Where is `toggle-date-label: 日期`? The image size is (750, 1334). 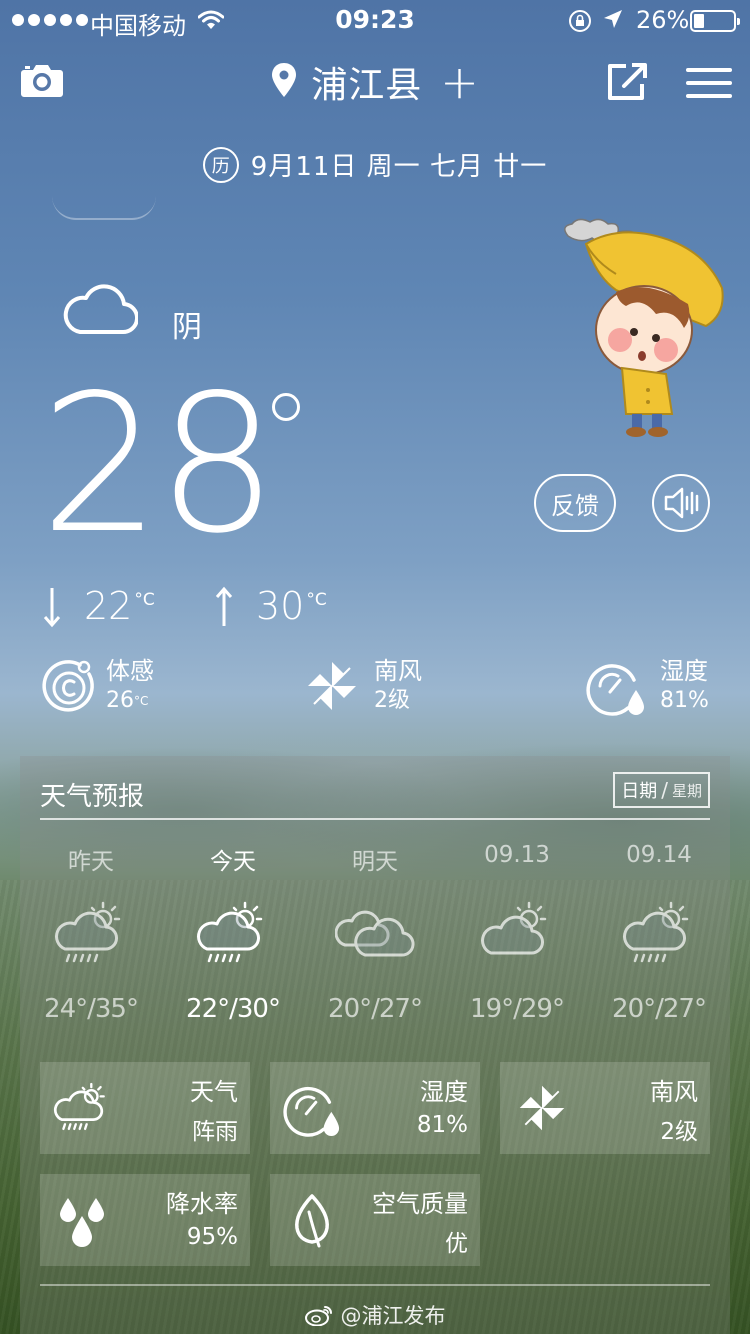
toggle-date-label: 日期 is located at coordinates (639, 790).